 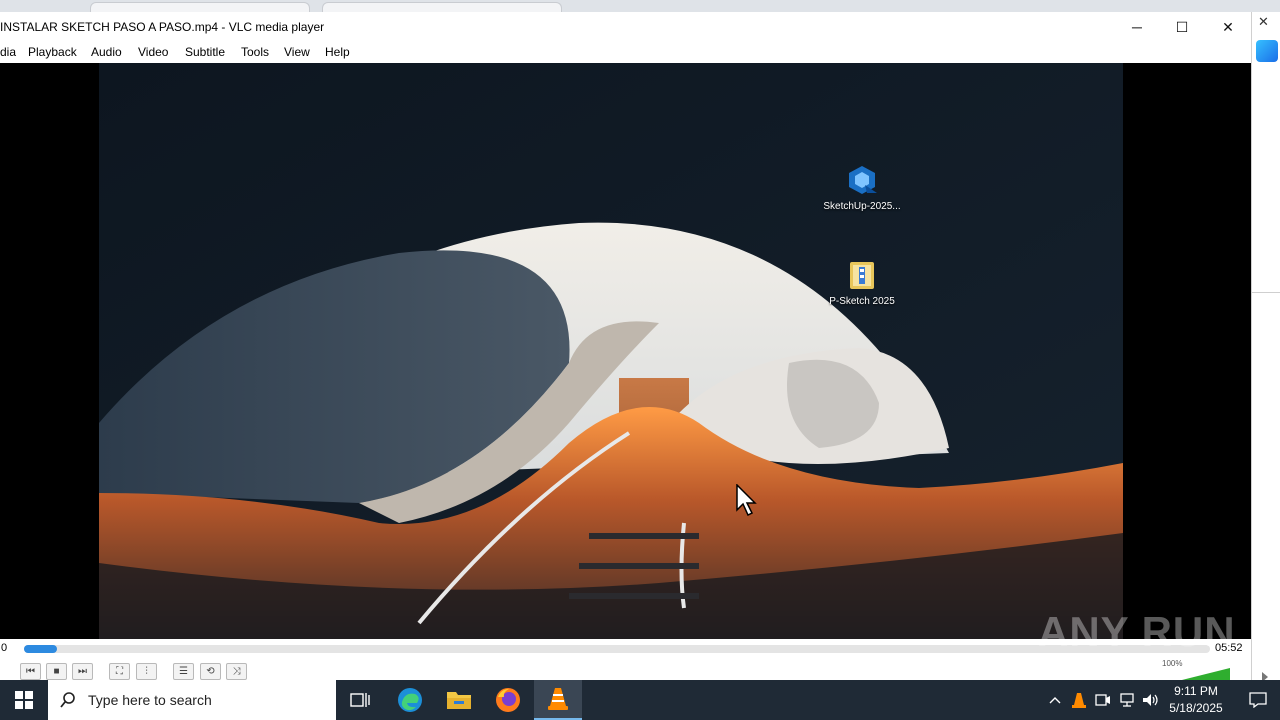 I want to click on vlc-icon, so click(x=558, y=699).